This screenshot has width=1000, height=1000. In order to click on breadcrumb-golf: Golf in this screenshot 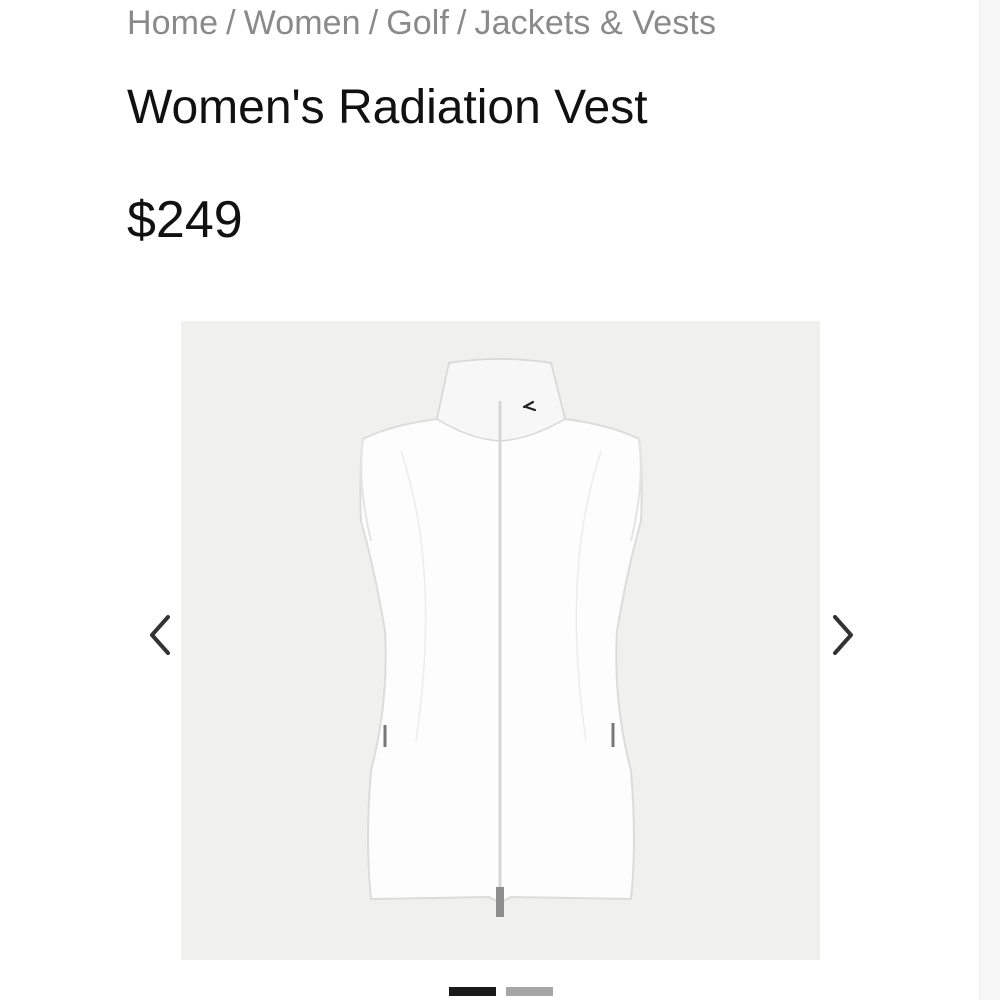, I will do `click(417, 23)`.